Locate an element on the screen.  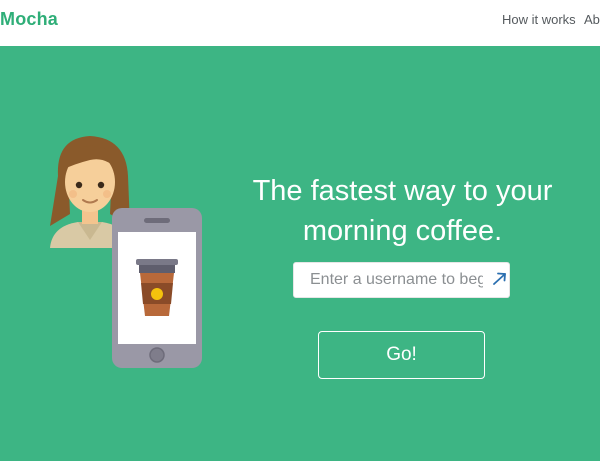
hero-illustration is located at coordinates (126, 252).